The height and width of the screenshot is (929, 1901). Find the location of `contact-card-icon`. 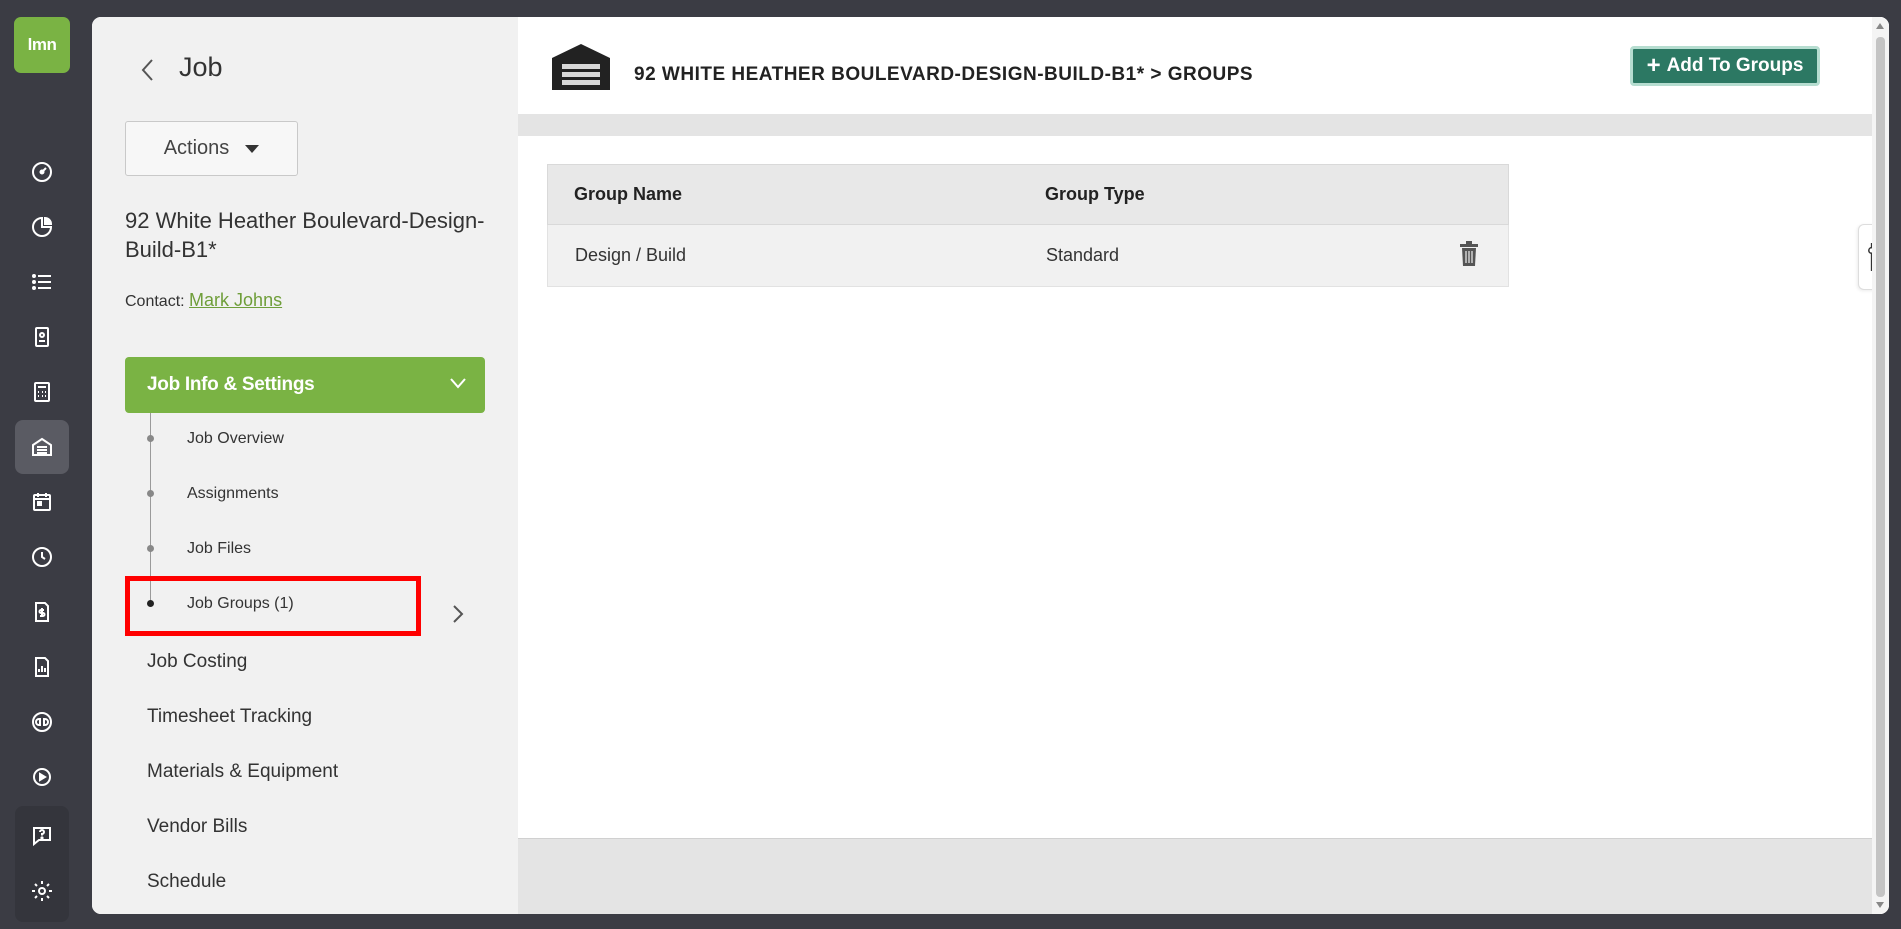

contact-card-icon is located at coordinates (42, 337).